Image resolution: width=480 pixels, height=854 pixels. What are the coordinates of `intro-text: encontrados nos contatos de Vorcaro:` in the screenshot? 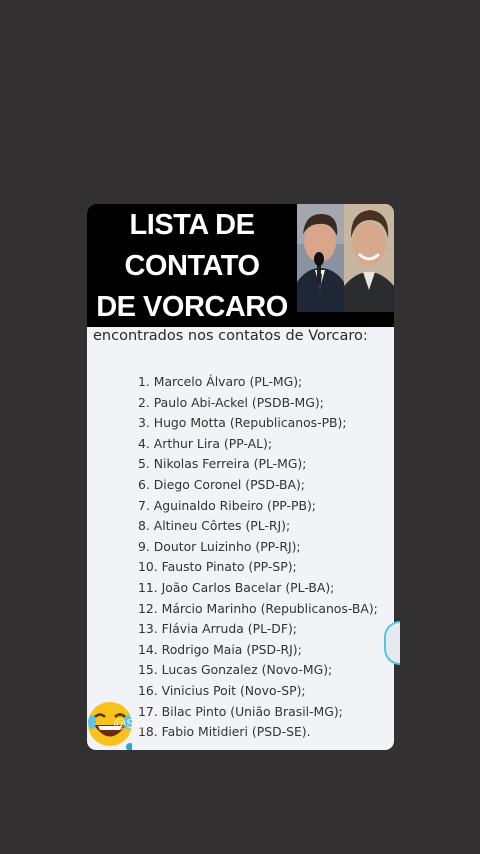 It's located at (230, 336).